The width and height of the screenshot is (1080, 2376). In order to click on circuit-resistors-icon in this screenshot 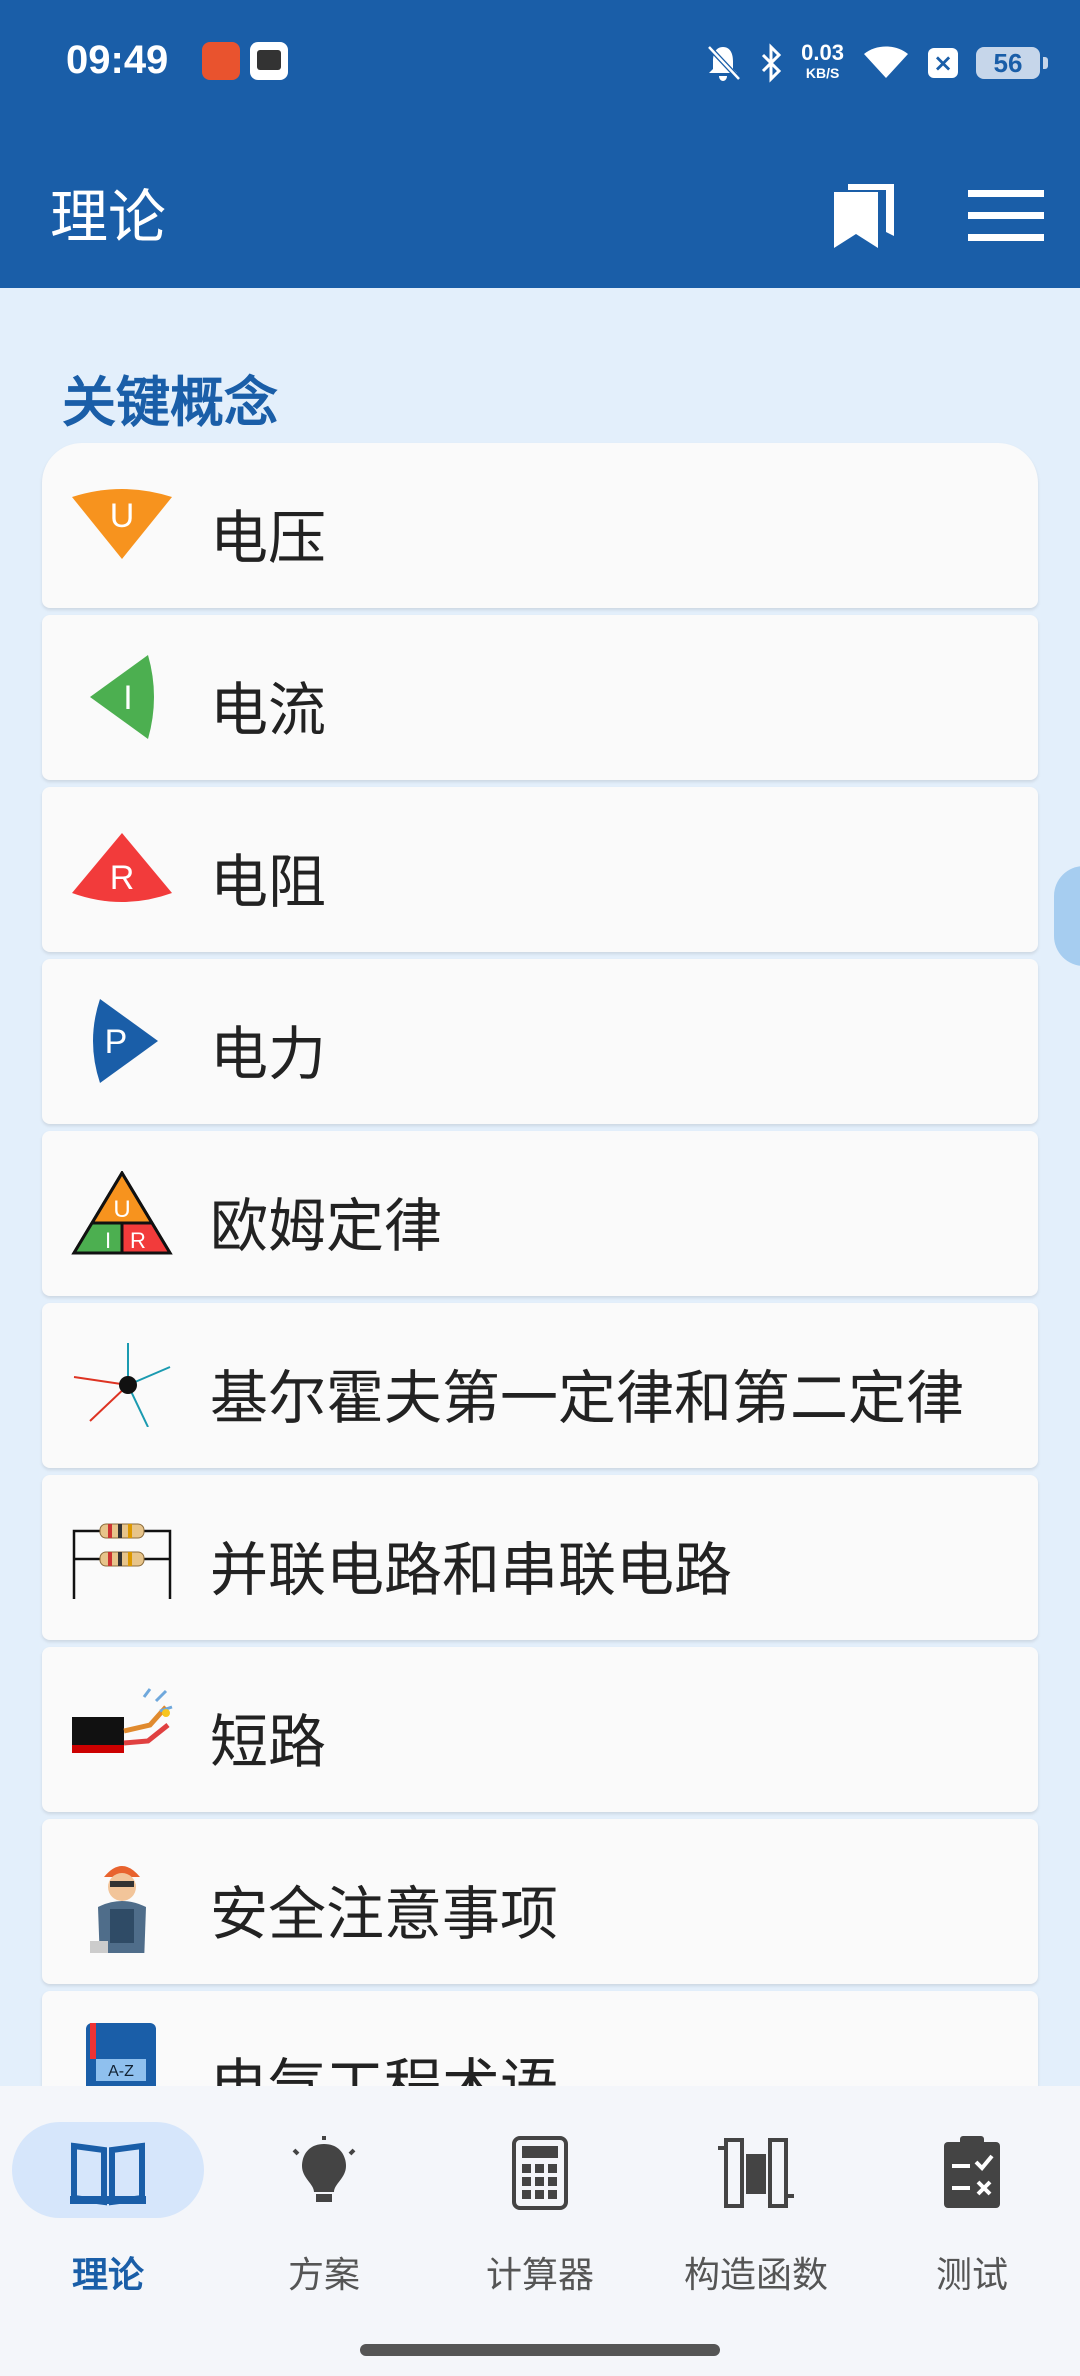, I will do `click(122, 1561)`.